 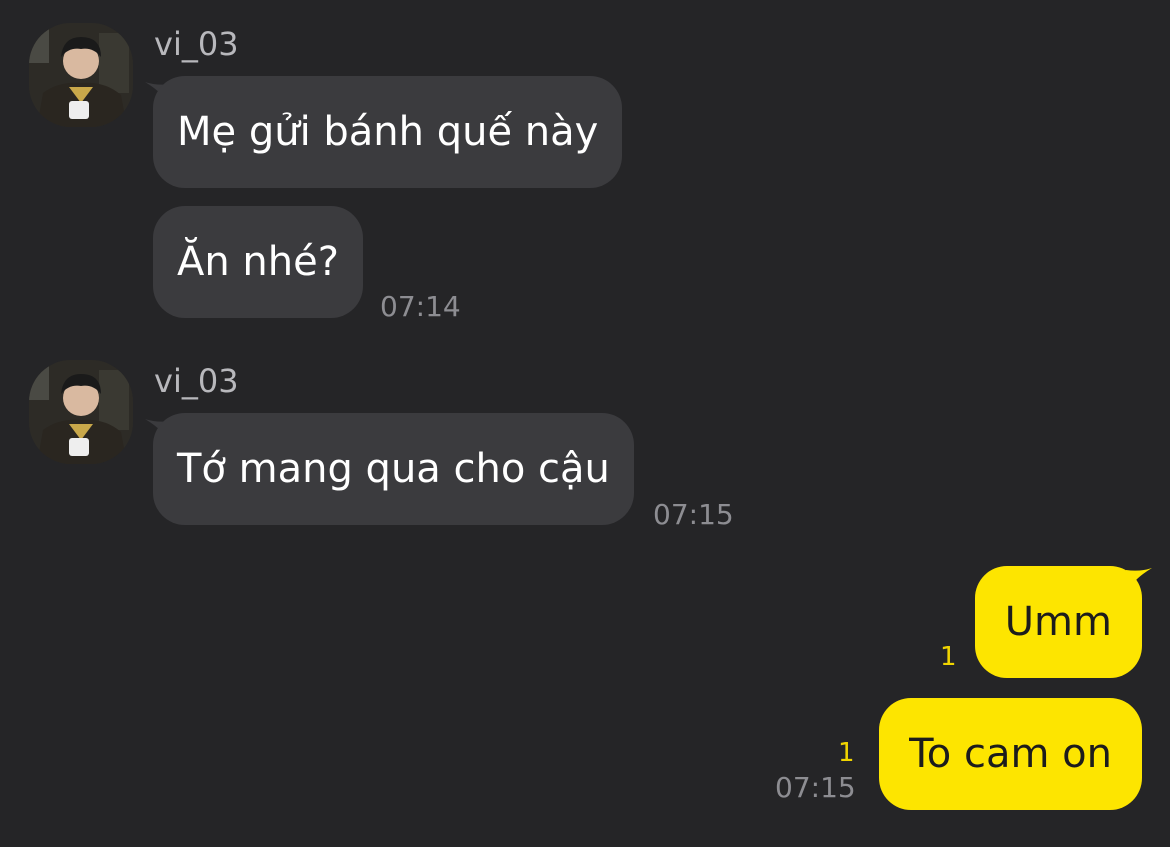 I want to click on message-timestamp: 07:14, so click(x=420, y=306).